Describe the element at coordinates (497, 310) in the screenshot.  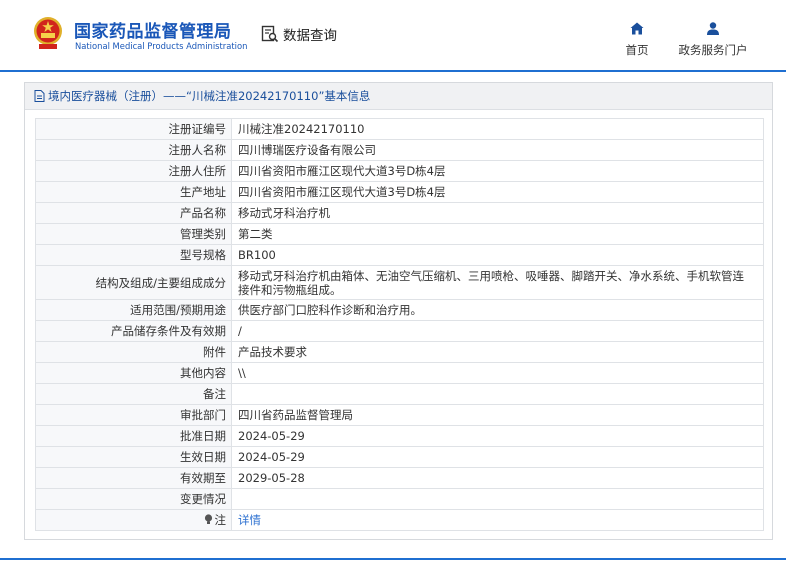
I see `field-value: 供医疗部门口腔科作诊断和治疗用。` at that location.